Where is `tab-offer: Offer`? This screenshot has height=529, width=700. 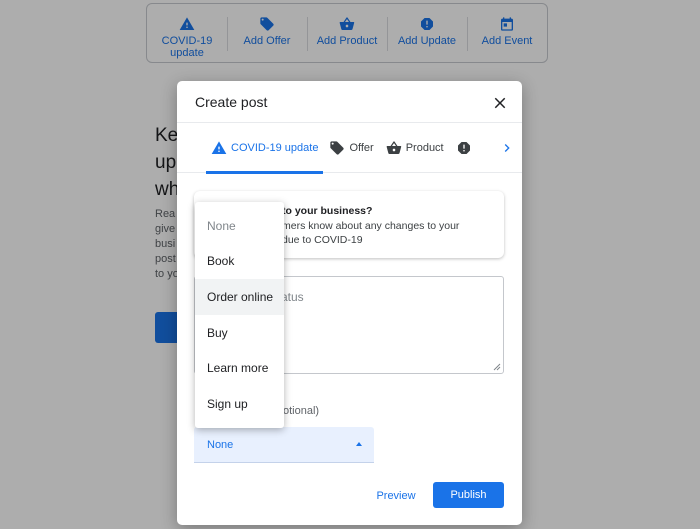
tab-offer: Offer is located at coordinates (351, 148).